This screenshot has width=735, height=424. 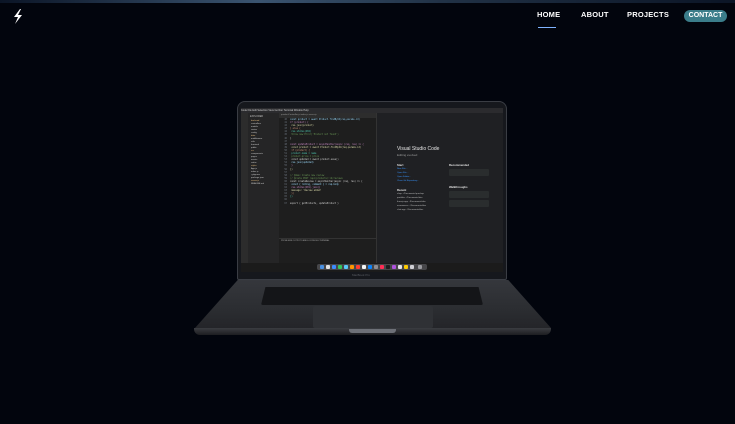 I want to click on folder-icon, so click(x=412, y=267).